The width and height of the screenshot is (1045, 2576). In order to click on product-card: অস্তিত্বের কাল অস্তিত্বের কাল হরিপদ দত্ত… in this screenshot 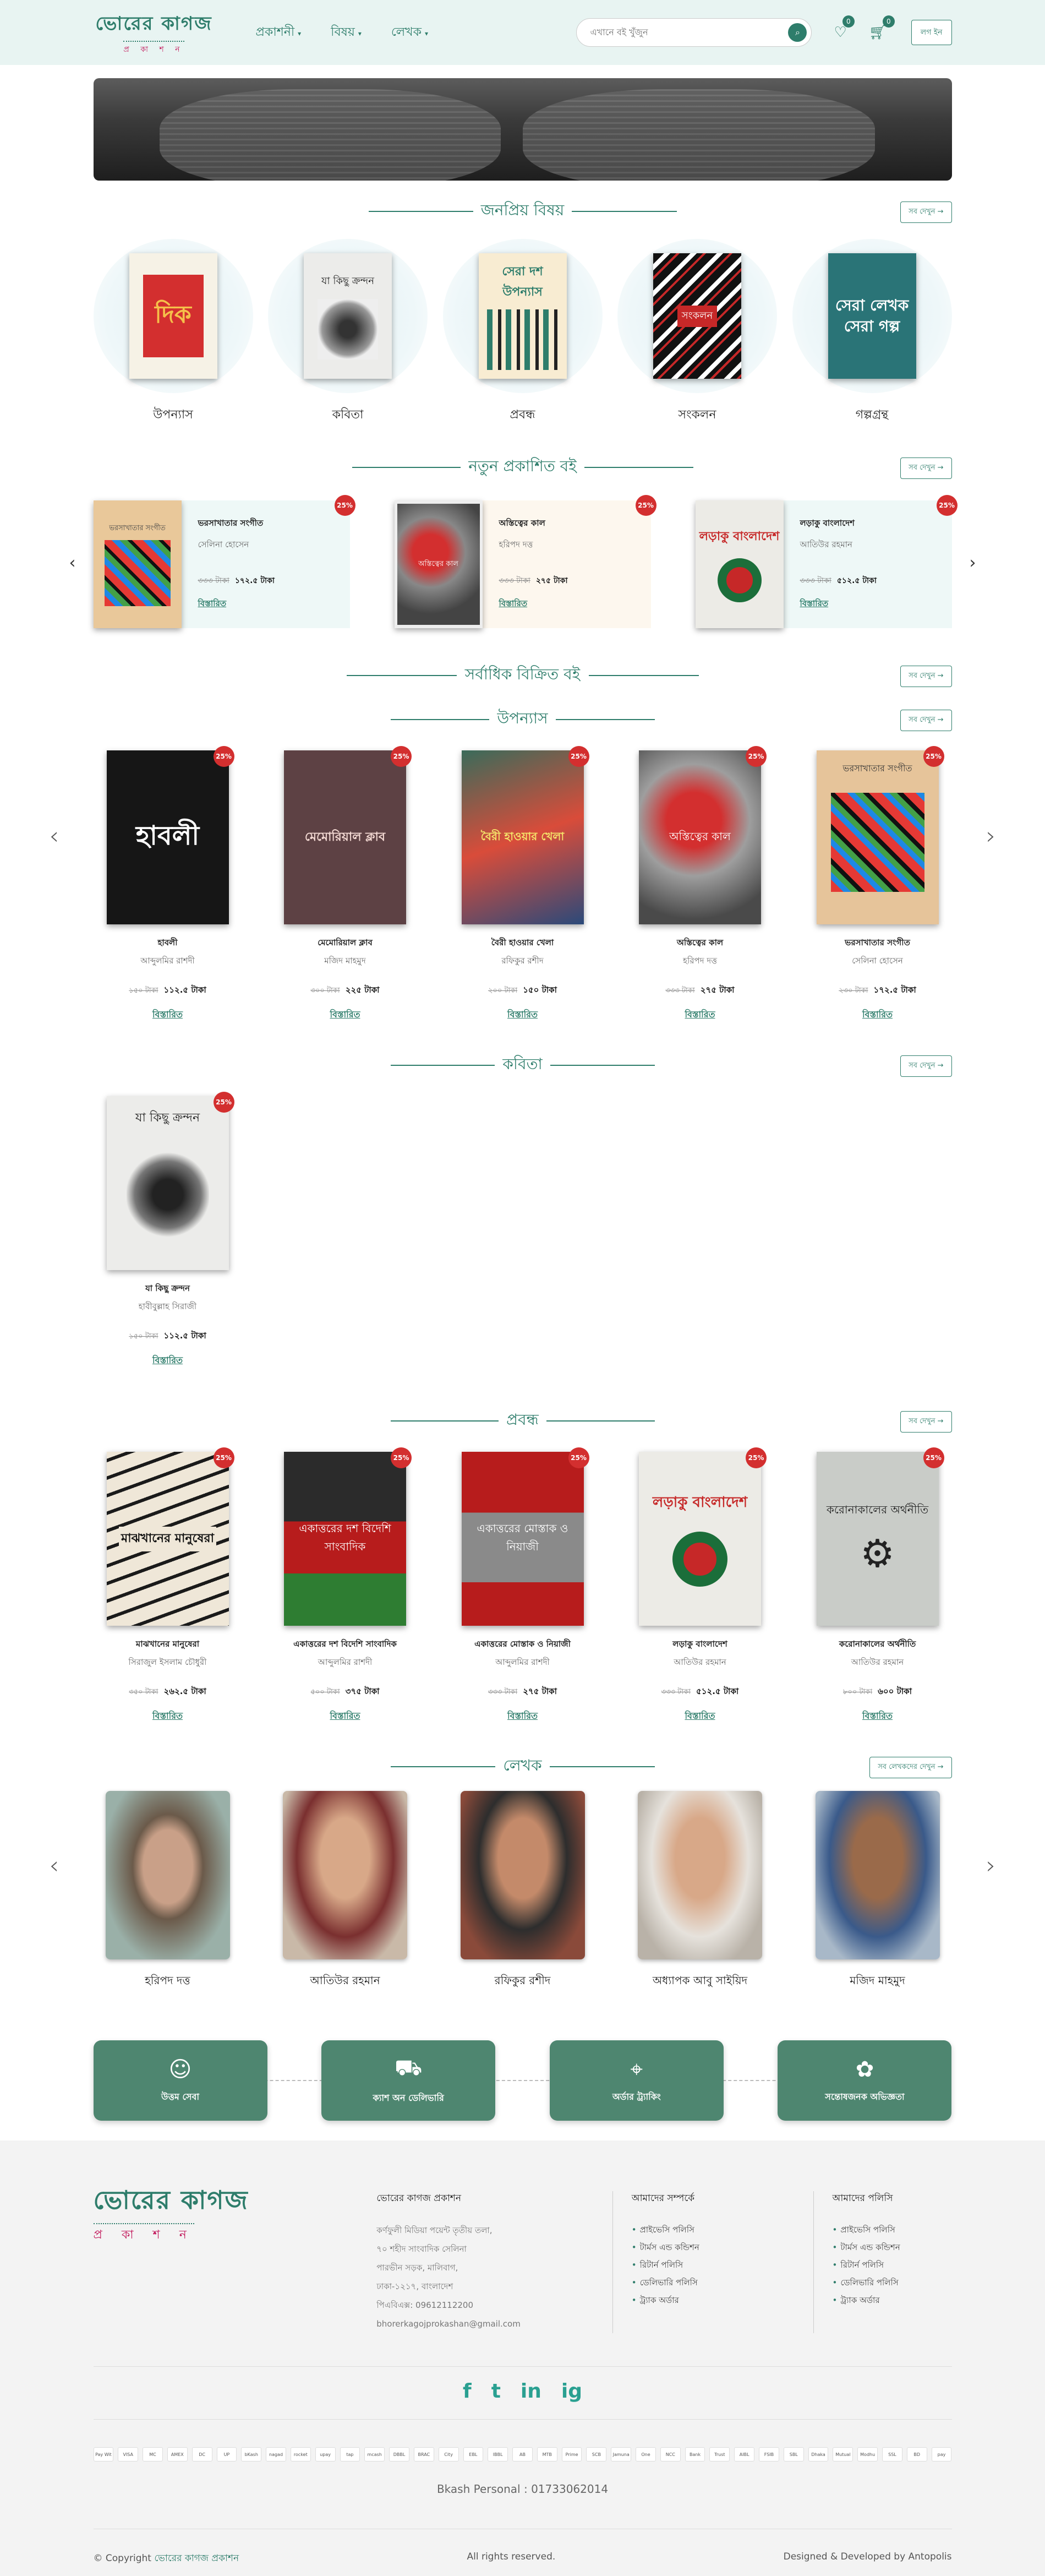, I will do `click(525, 561)`.